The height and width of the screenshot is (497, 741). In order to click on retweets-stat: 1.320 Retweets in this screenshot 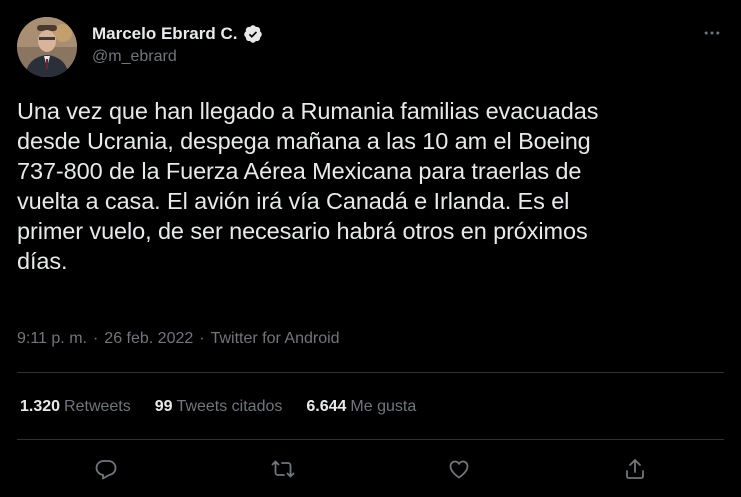, I will do `click(75, 407)`.